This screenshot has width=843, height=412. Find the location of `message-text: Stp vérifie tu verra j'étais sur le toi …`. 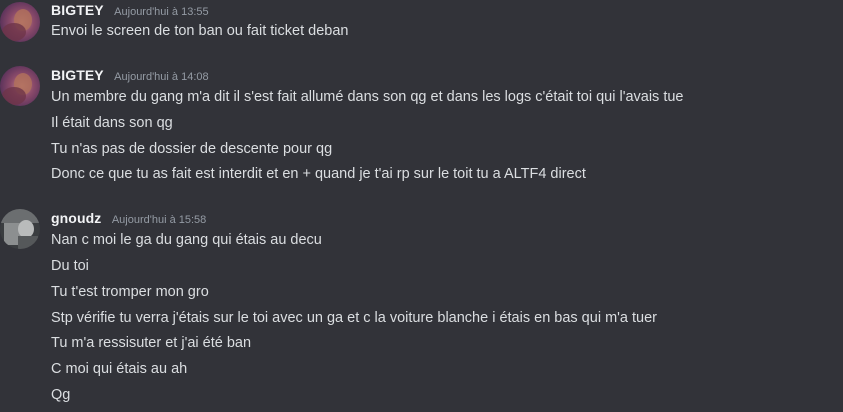

message-text: Stp vérifie tu verra j'étais sur le toi … is located at coordinates (354, 318).